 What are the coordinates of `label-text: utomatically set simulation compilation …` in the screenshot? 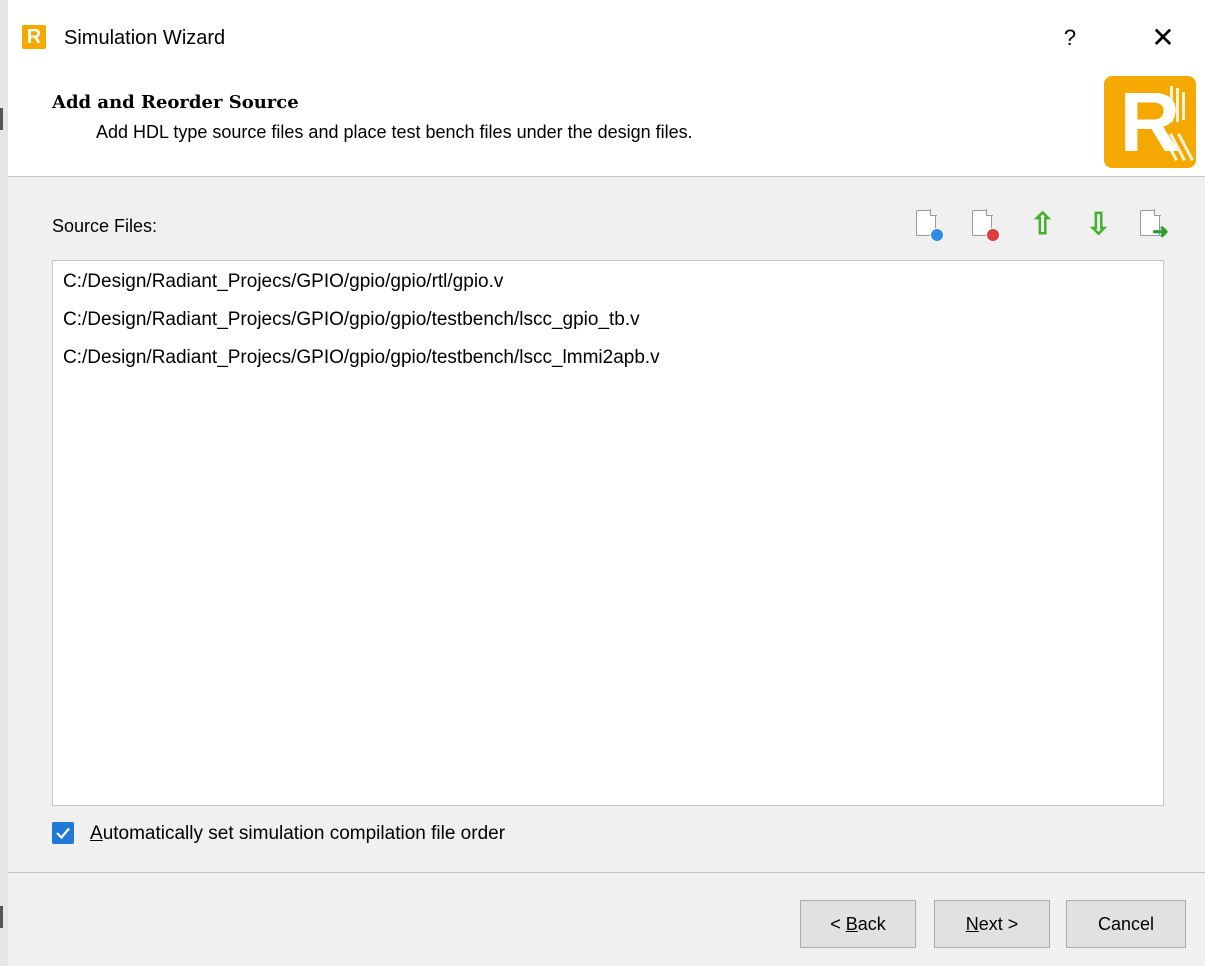 It's located at (304, 833).